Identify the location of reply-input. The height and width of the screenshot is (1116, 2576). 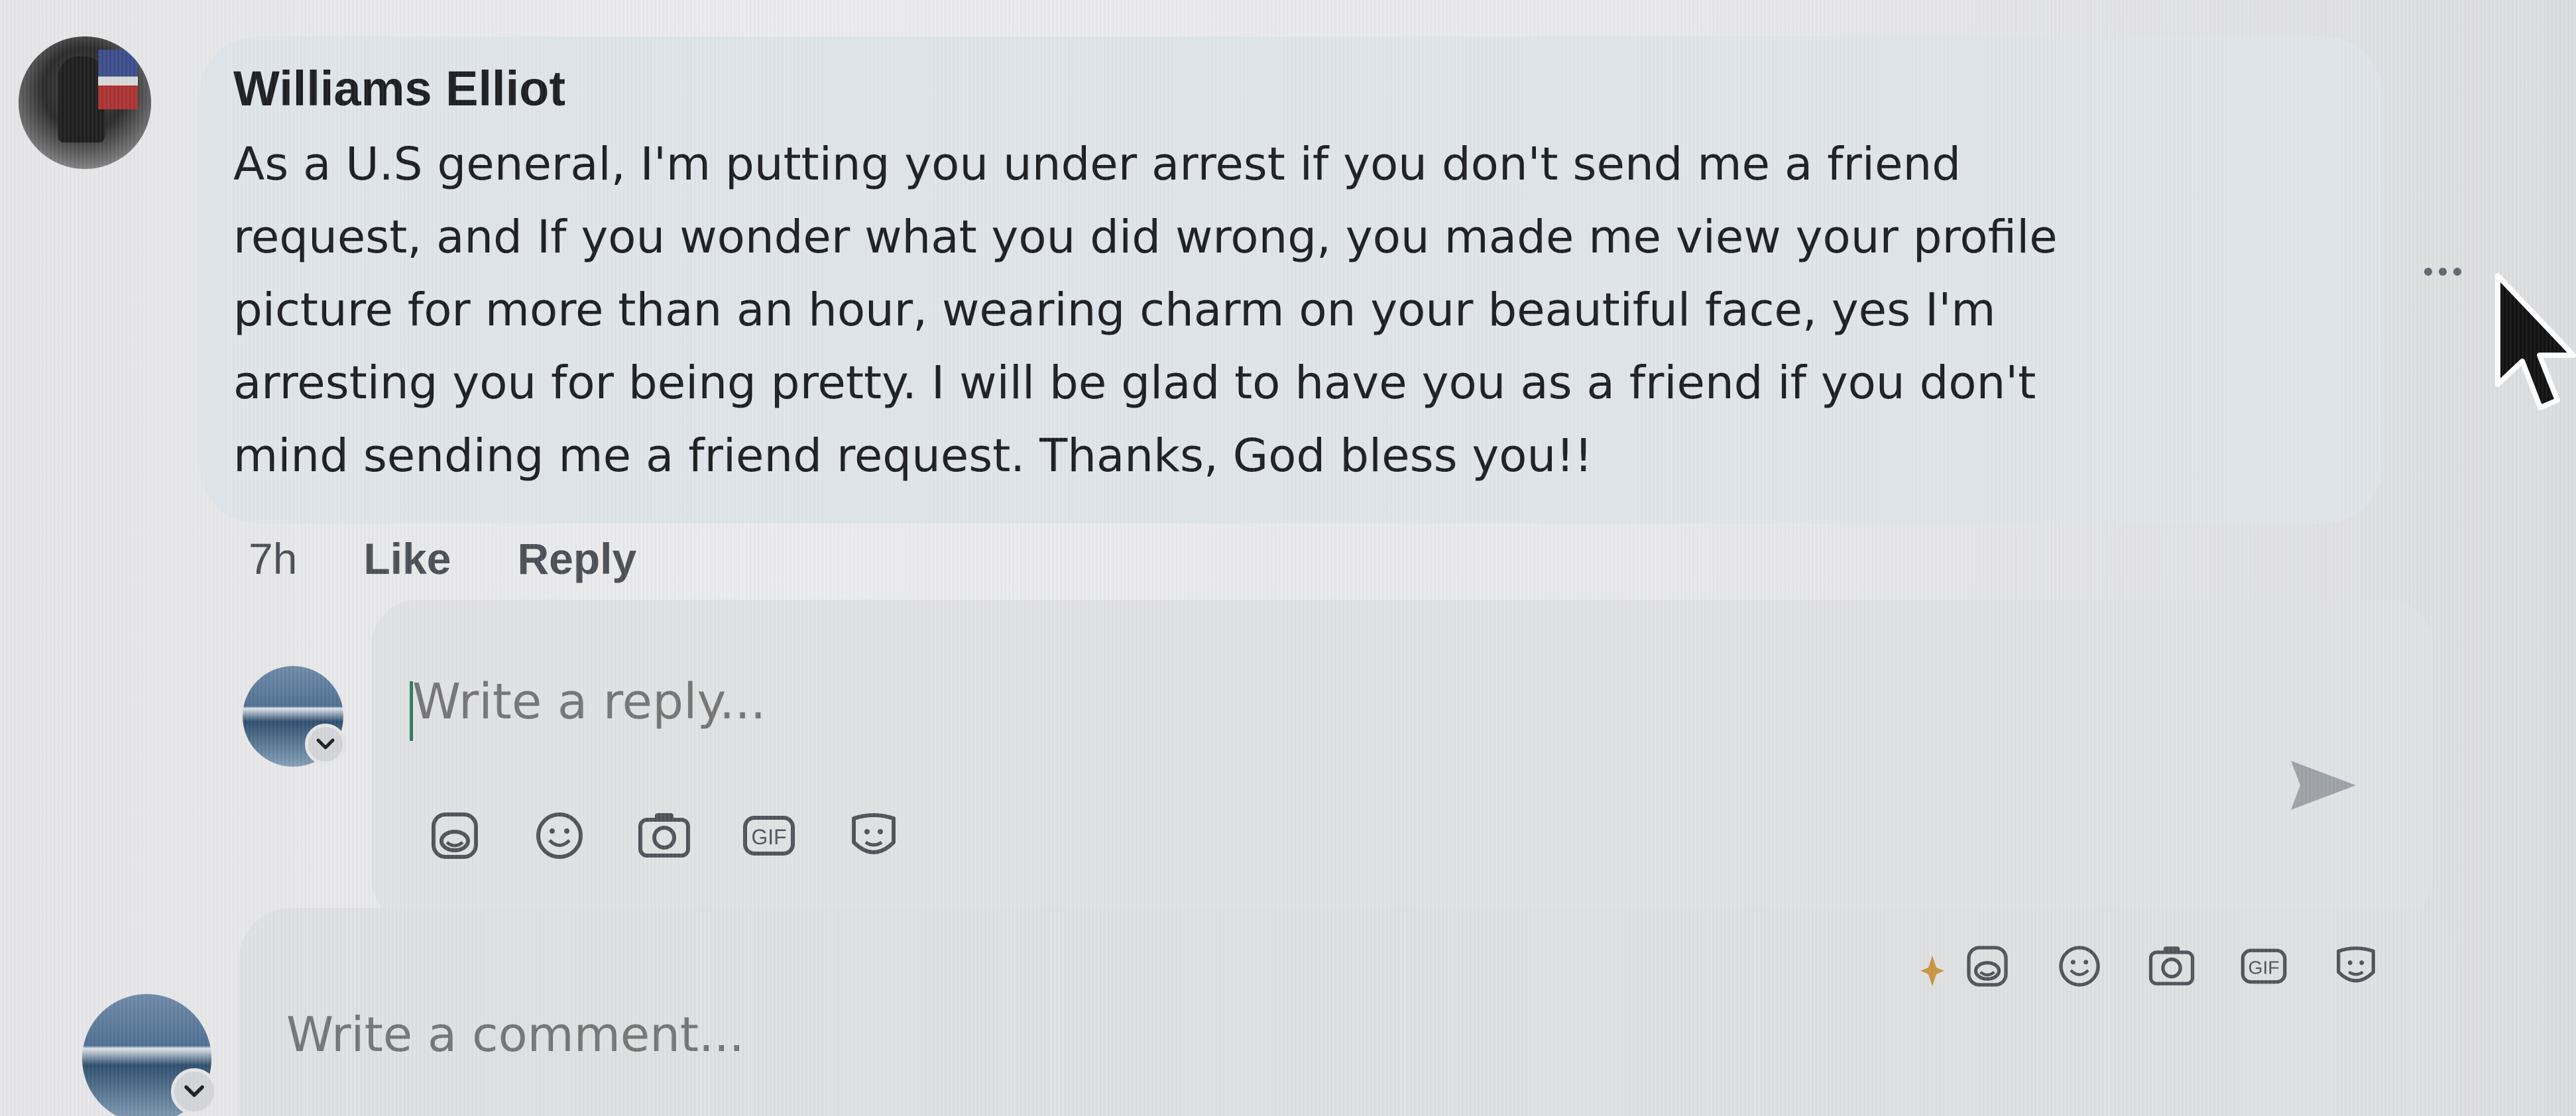
(1340, 702).